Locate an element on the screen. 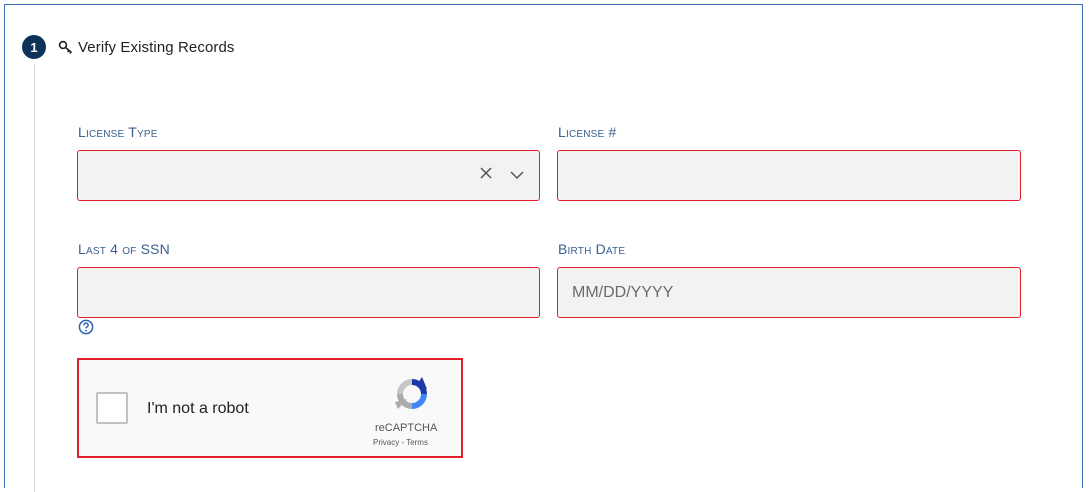 This screenshot has width=1089, height=492. step-rail-divider is located at coordinates (34, 278).